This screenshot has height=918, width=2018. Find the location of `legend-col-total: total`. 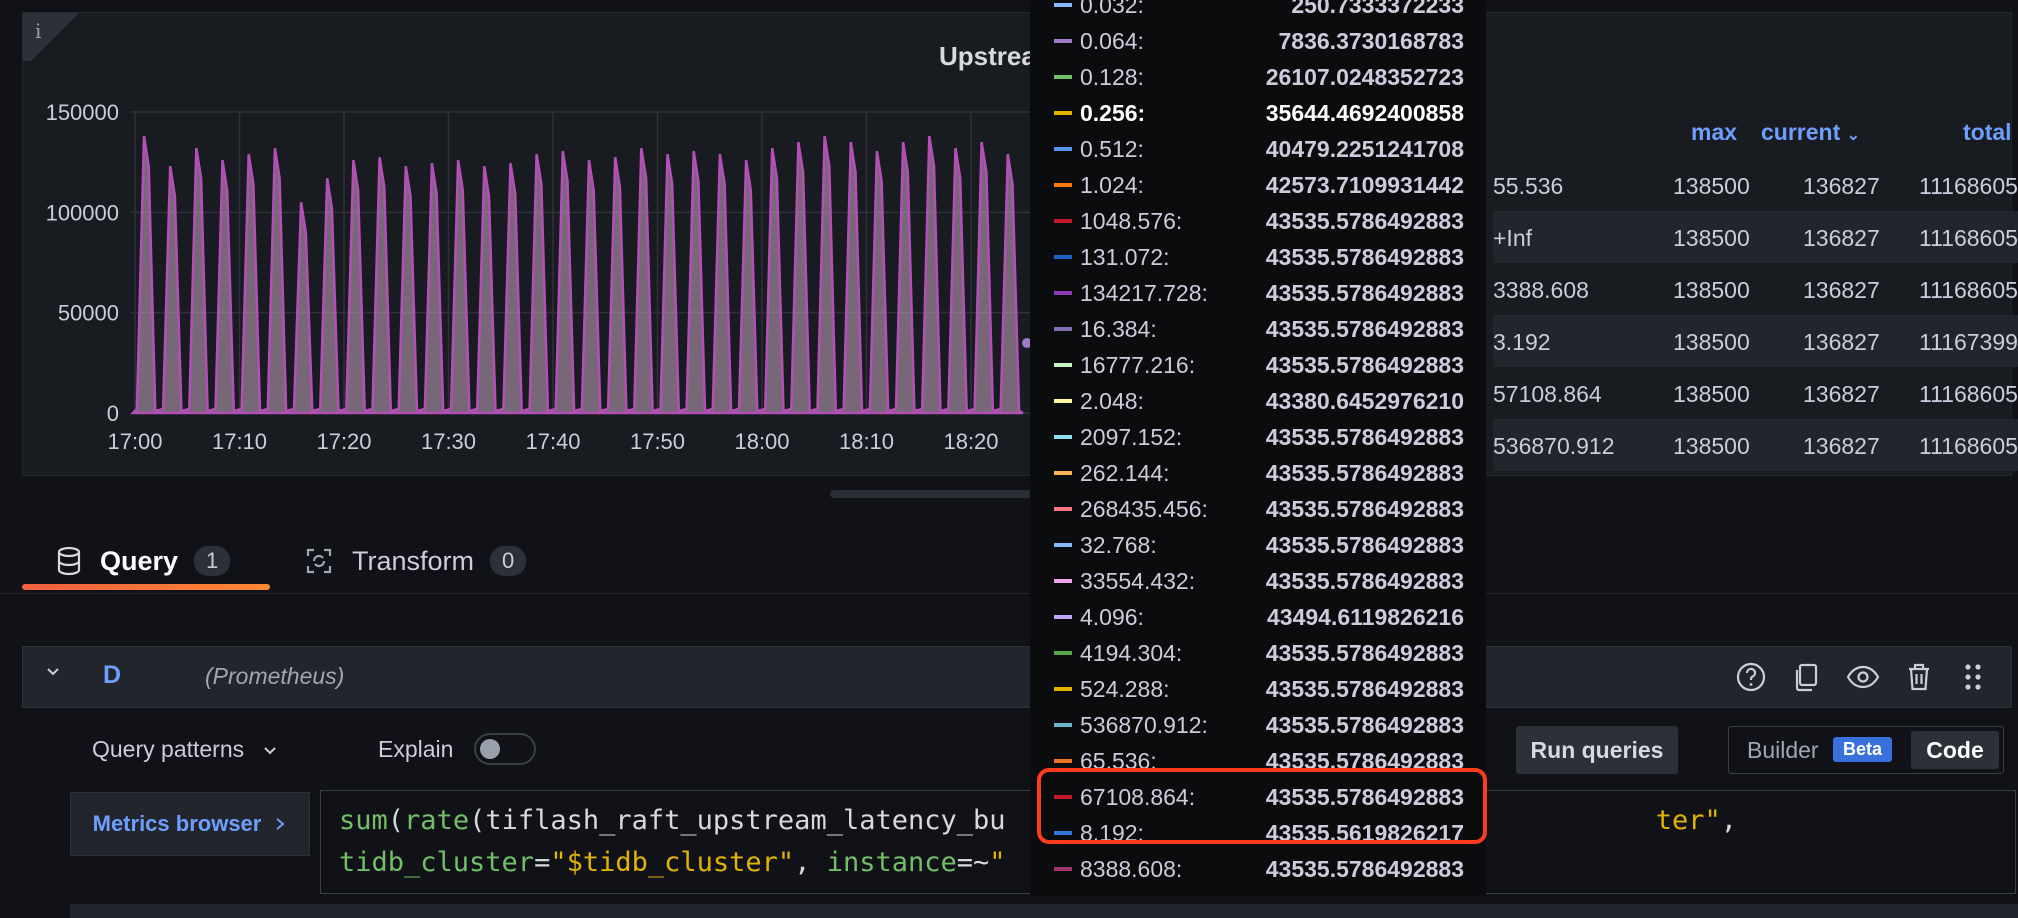

legend-col-total: total is located at coordinates (1987, 132).